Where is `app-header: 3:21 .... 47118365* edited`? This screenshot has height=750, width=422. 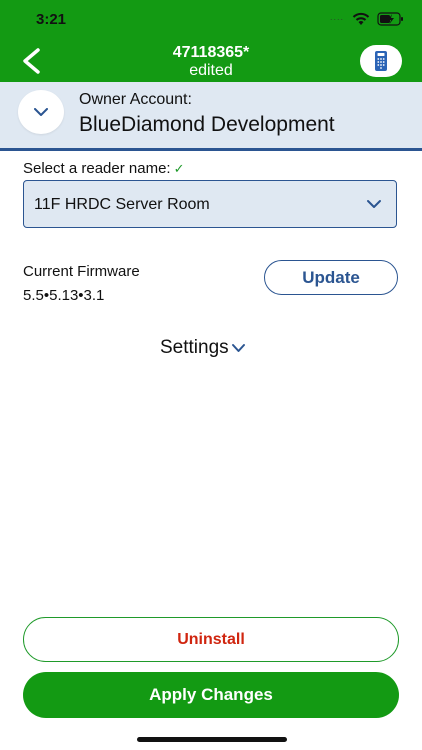
app-header: 3:21 .... 47118365* edited is located at coordinates (211, 41).